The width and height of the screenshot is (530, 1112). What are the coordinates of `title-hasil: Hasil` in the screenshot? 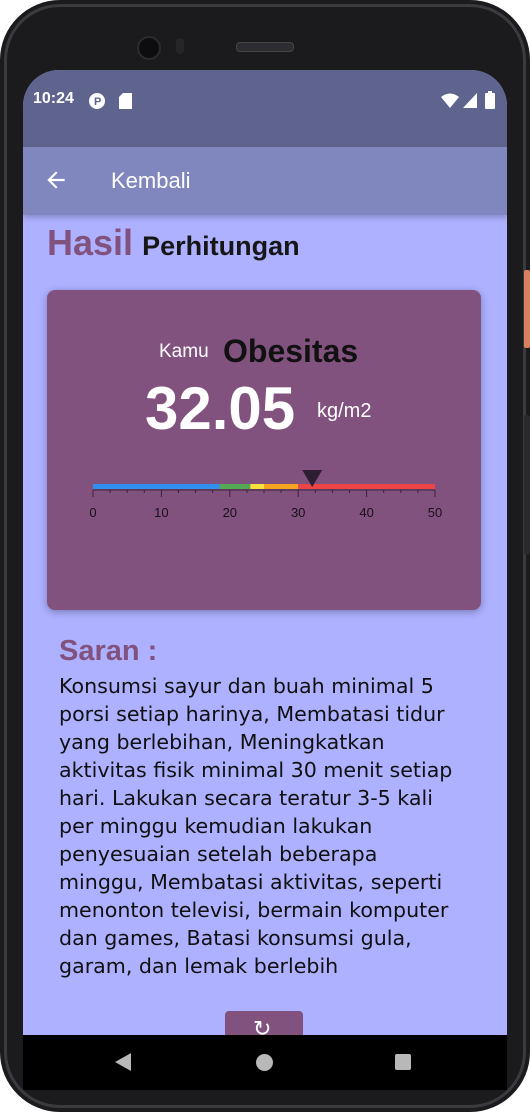 It's located at (90, 242).